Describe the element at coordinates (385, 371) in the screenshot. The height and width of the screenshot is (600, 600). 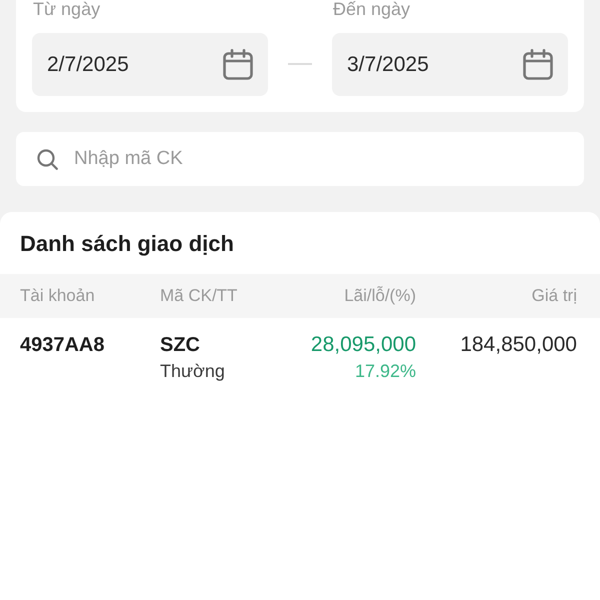
I see `profit-loss-percent: 17.92%` at that location.